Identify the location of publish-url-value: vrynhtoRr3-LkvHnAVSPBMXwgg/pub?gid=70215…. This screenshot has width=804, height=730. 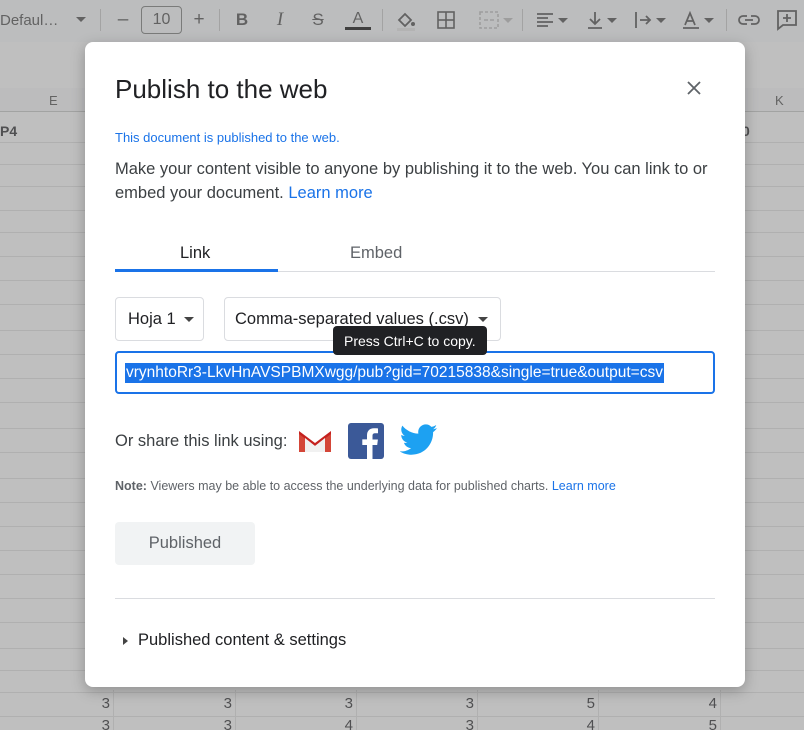
(394, 373).